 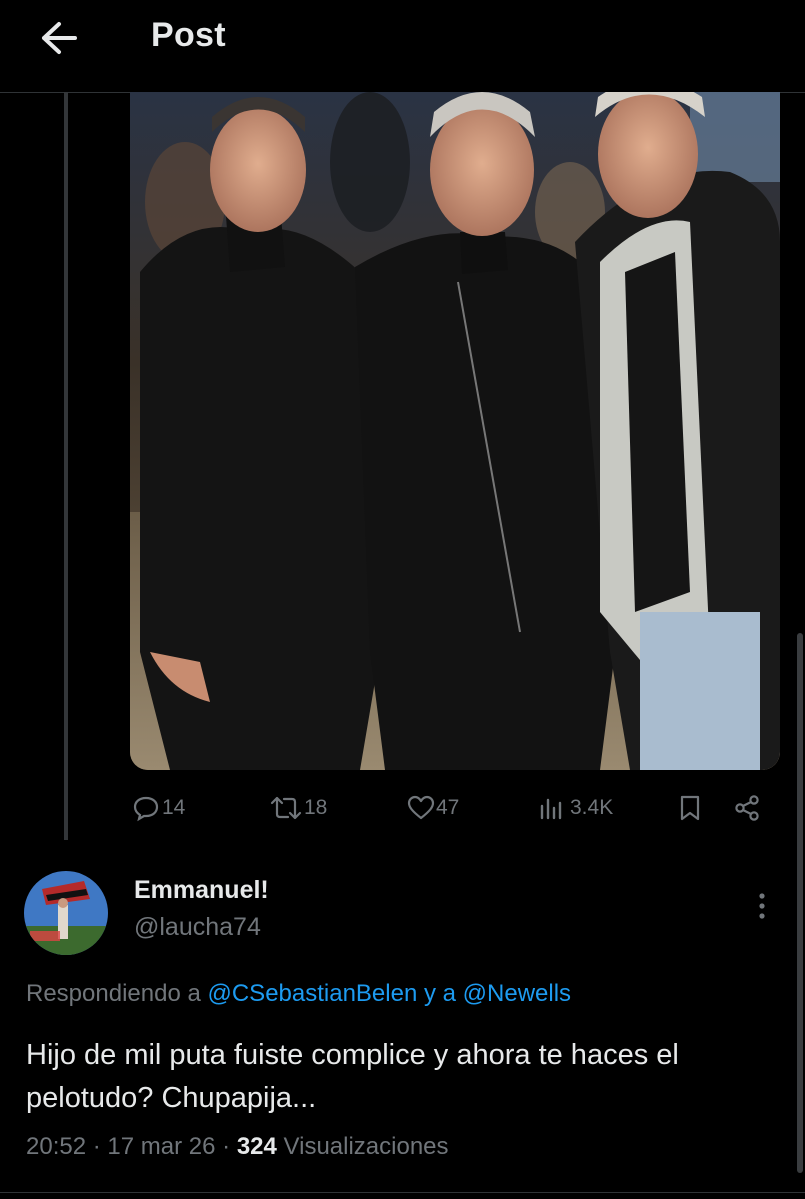 What do you see at coordinates (256, 1146) in the screenshot?
I see `reply-views-count: 324` at bounding box center [256, 1146].